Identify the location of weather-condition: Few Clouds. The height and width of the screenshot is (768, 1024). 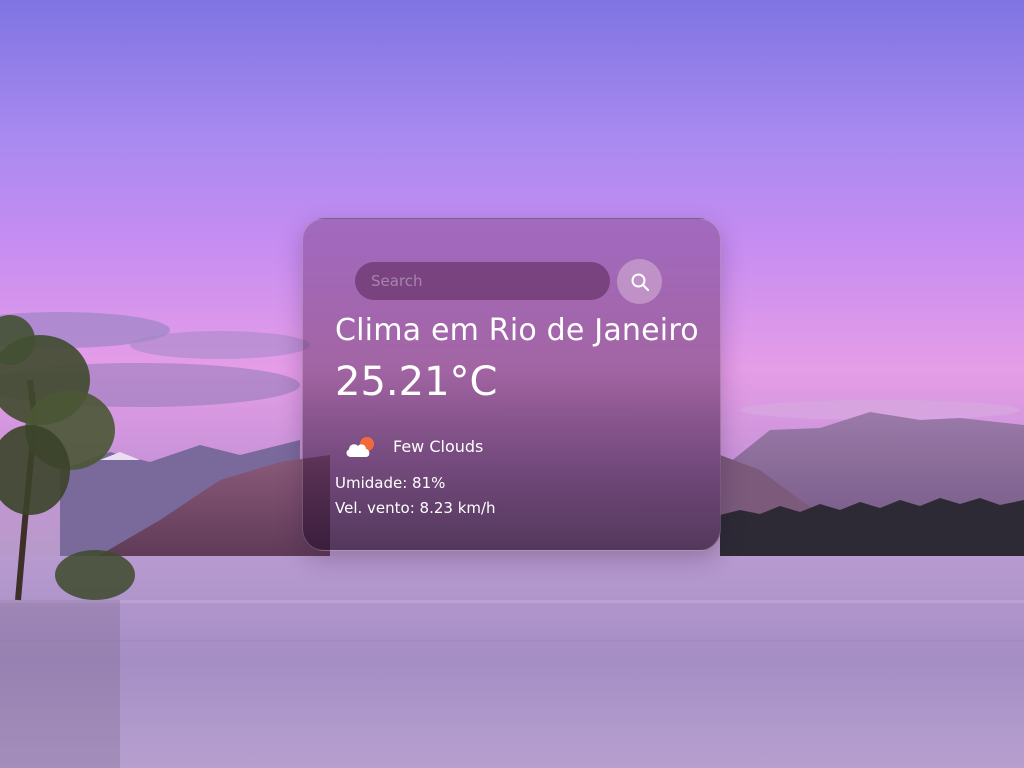
(438, 446).